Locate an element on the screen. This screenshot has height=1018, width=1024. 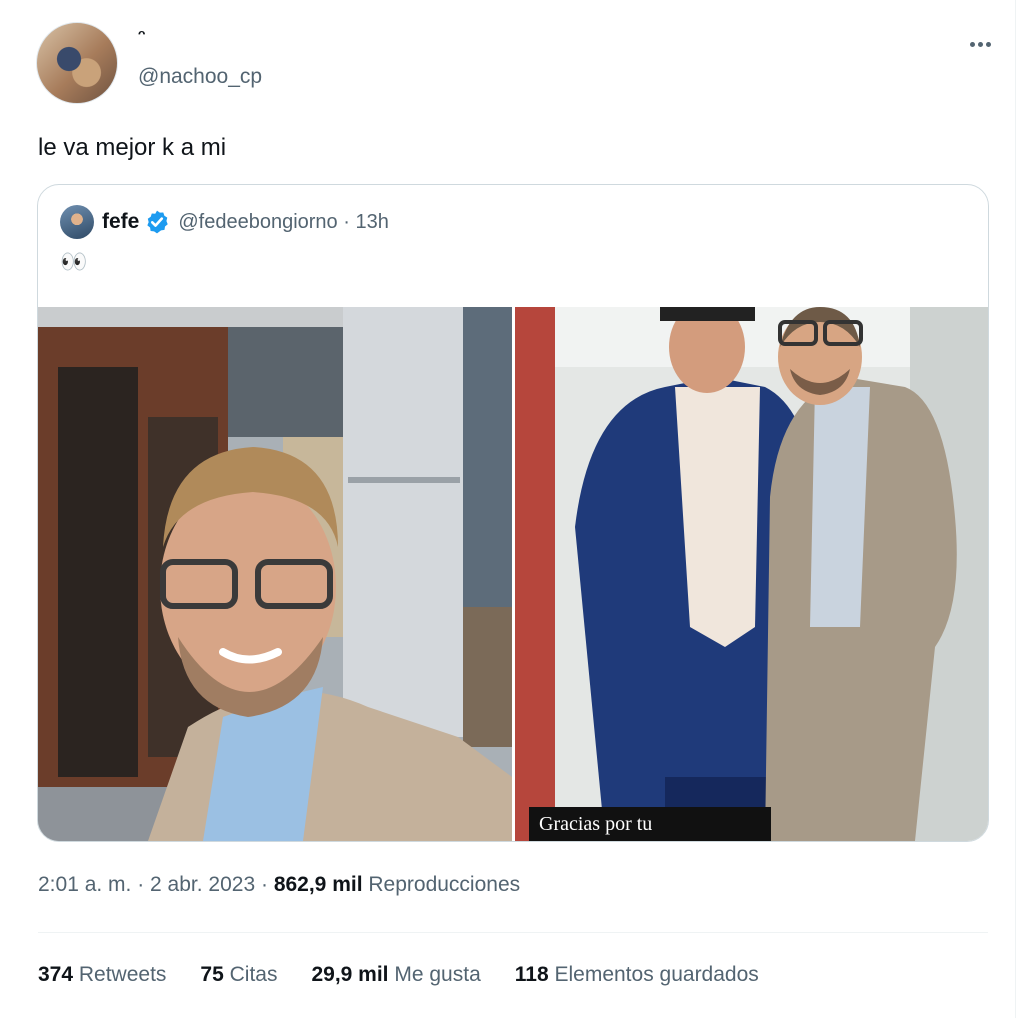
views-label: Reproducciones is located at coordinates (441, 884).